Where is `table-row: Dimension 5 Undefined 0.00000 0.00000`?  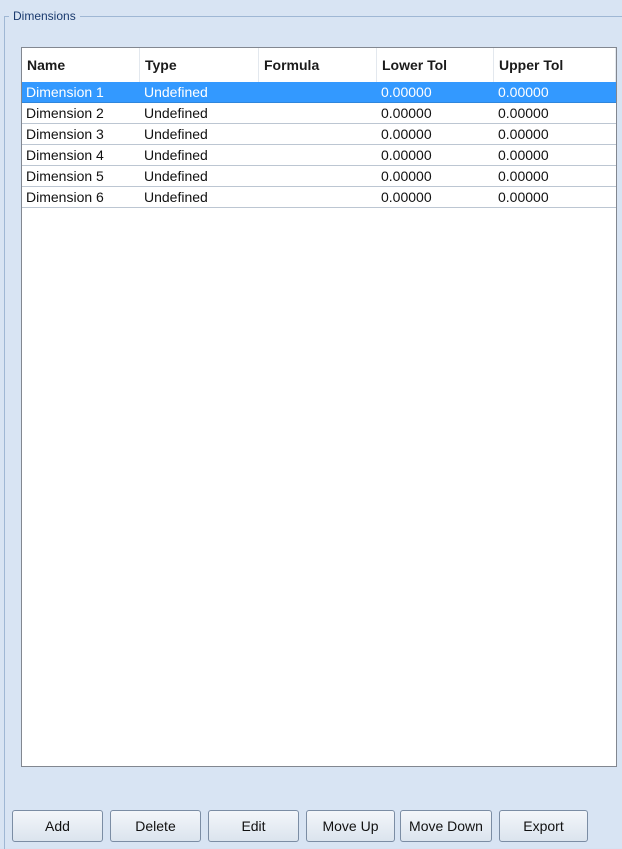
table-row: Dimension 5 Undefined 0.00000 0.00000 is located at coordinates (319, 176).